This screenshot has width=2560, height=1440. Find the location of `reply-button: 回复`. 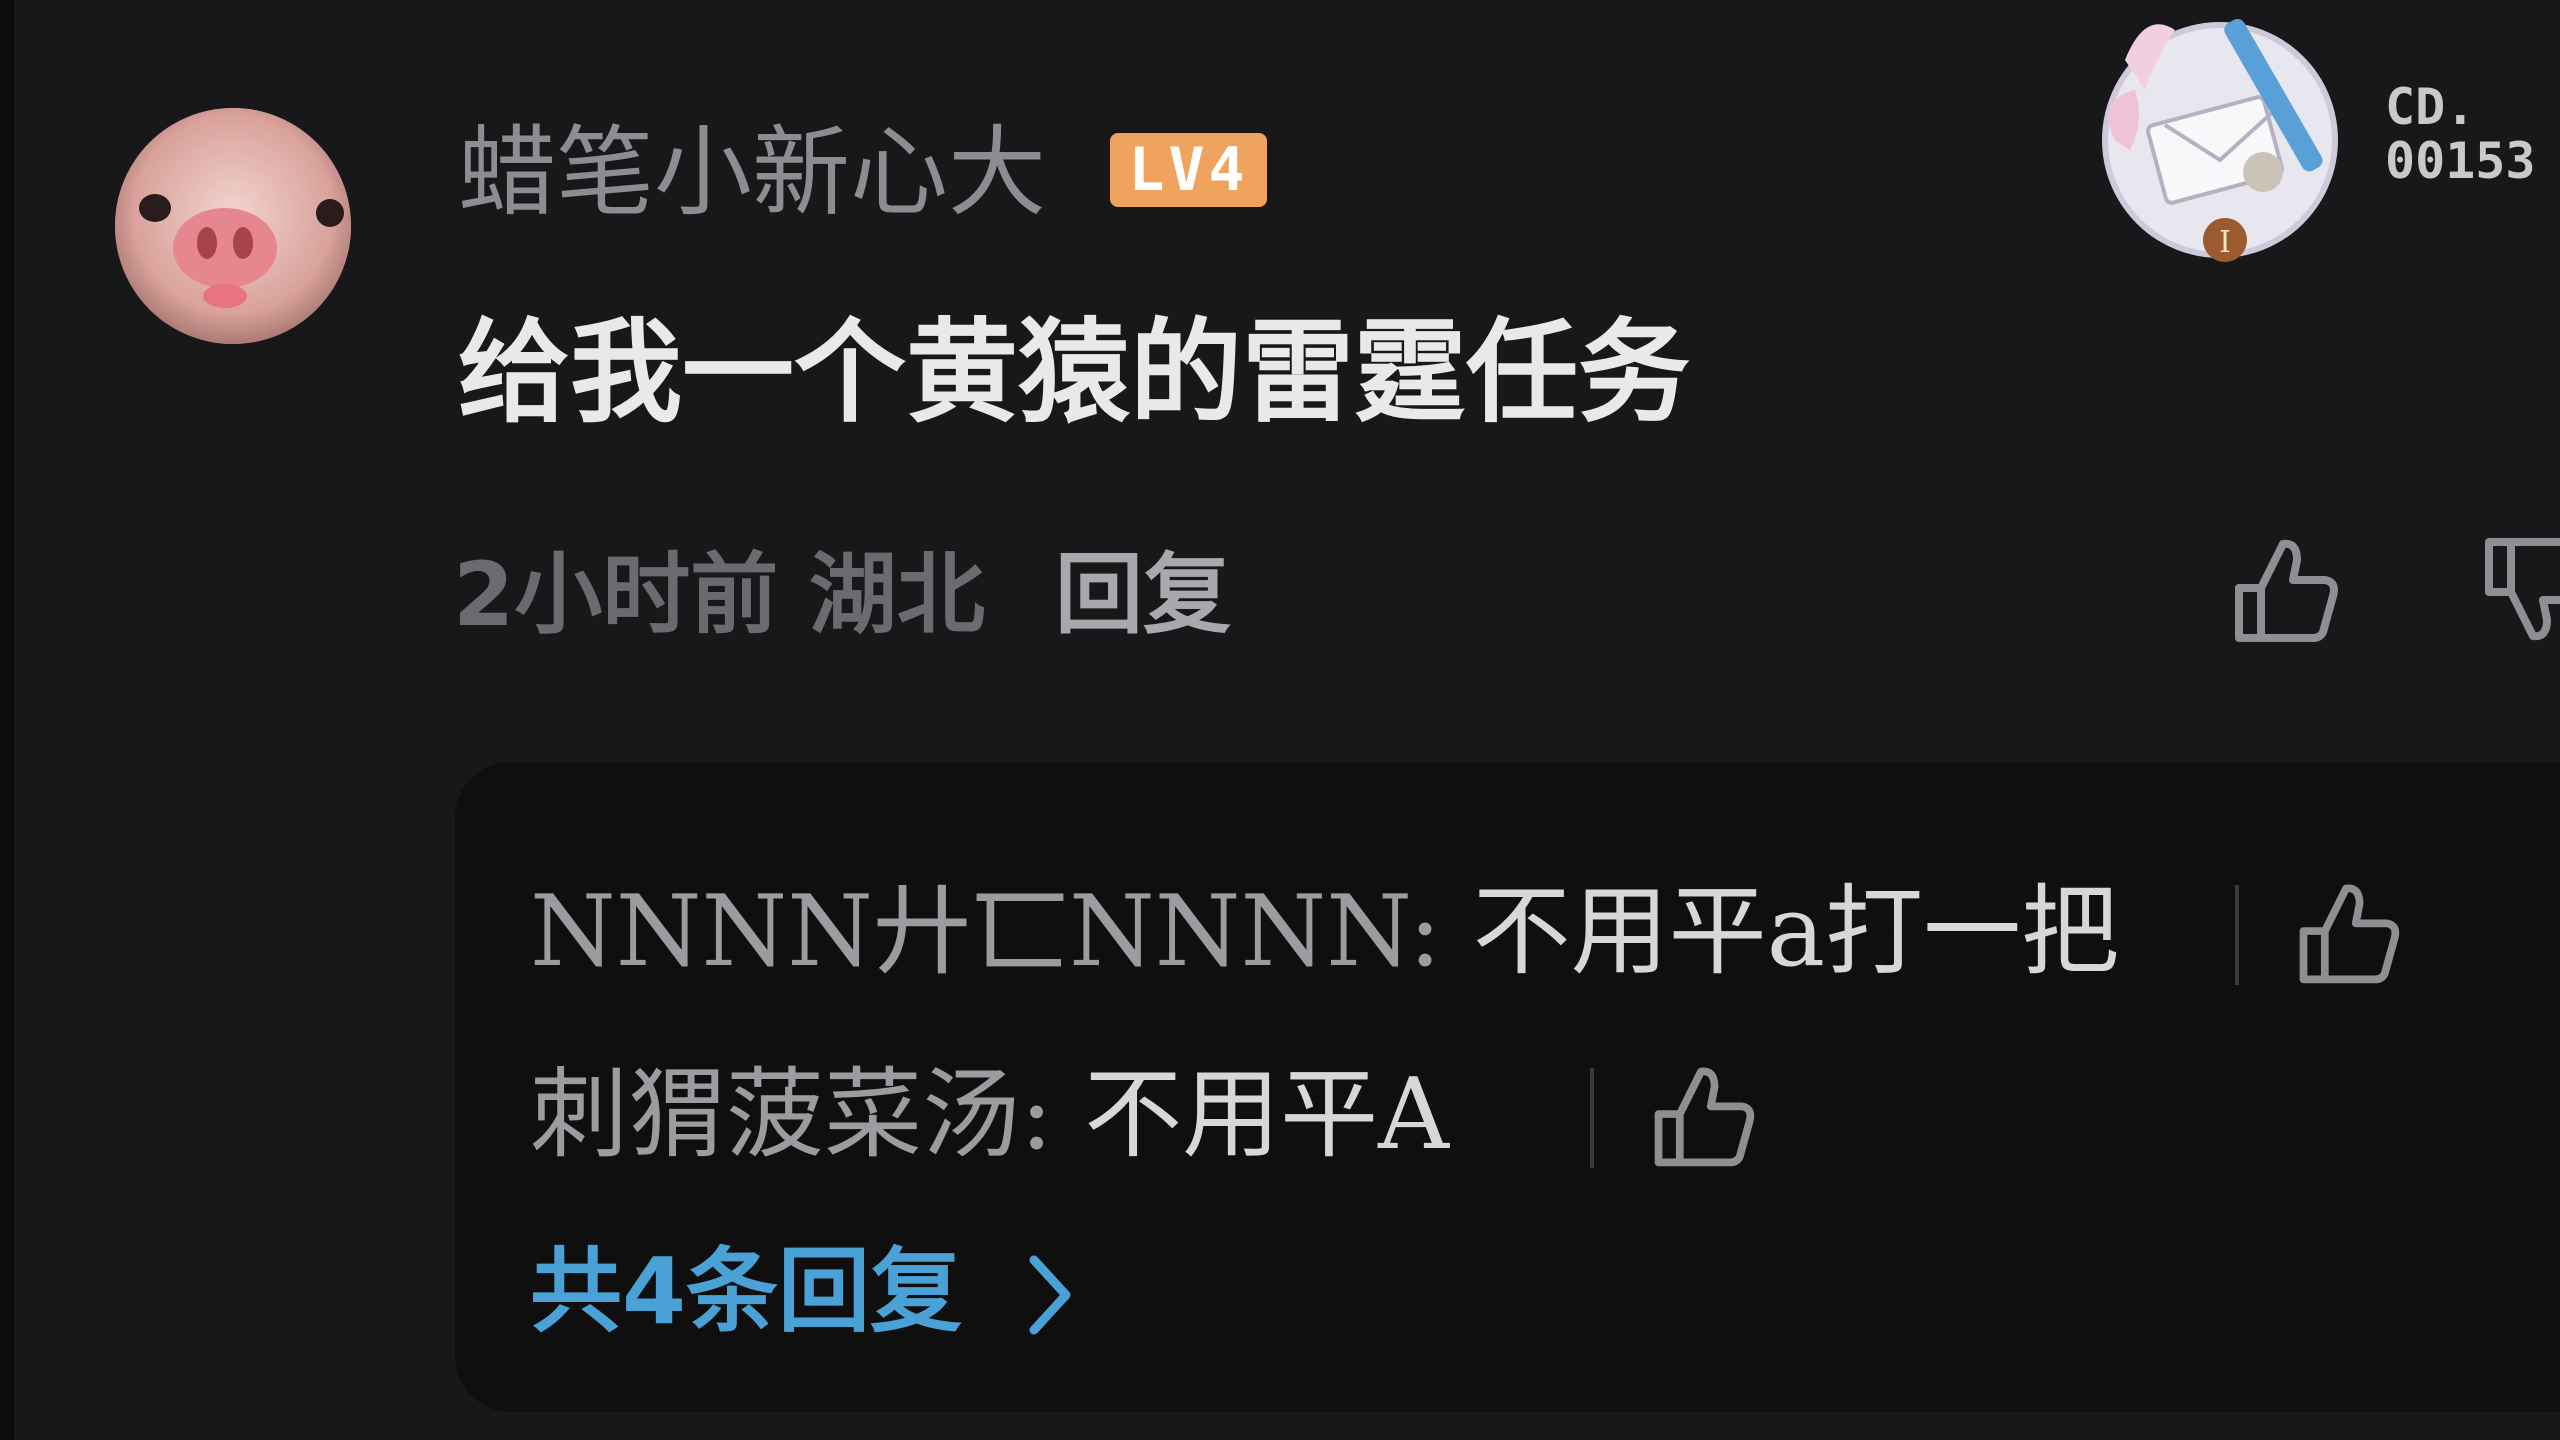

reply-button: 回复 is located at coordinates (1143, 595).